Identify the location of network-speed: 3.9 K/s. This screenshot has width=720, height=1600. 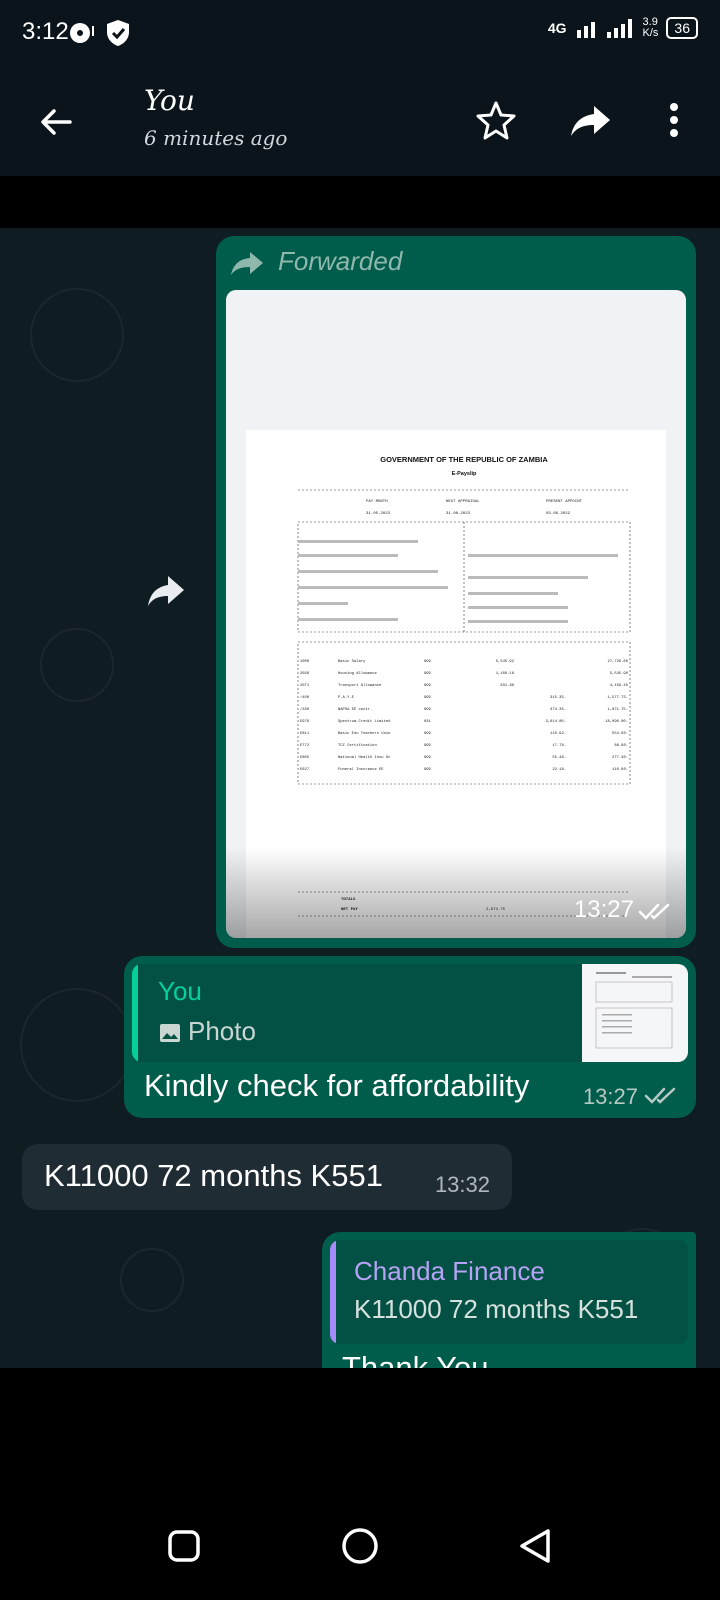
(650, 27).